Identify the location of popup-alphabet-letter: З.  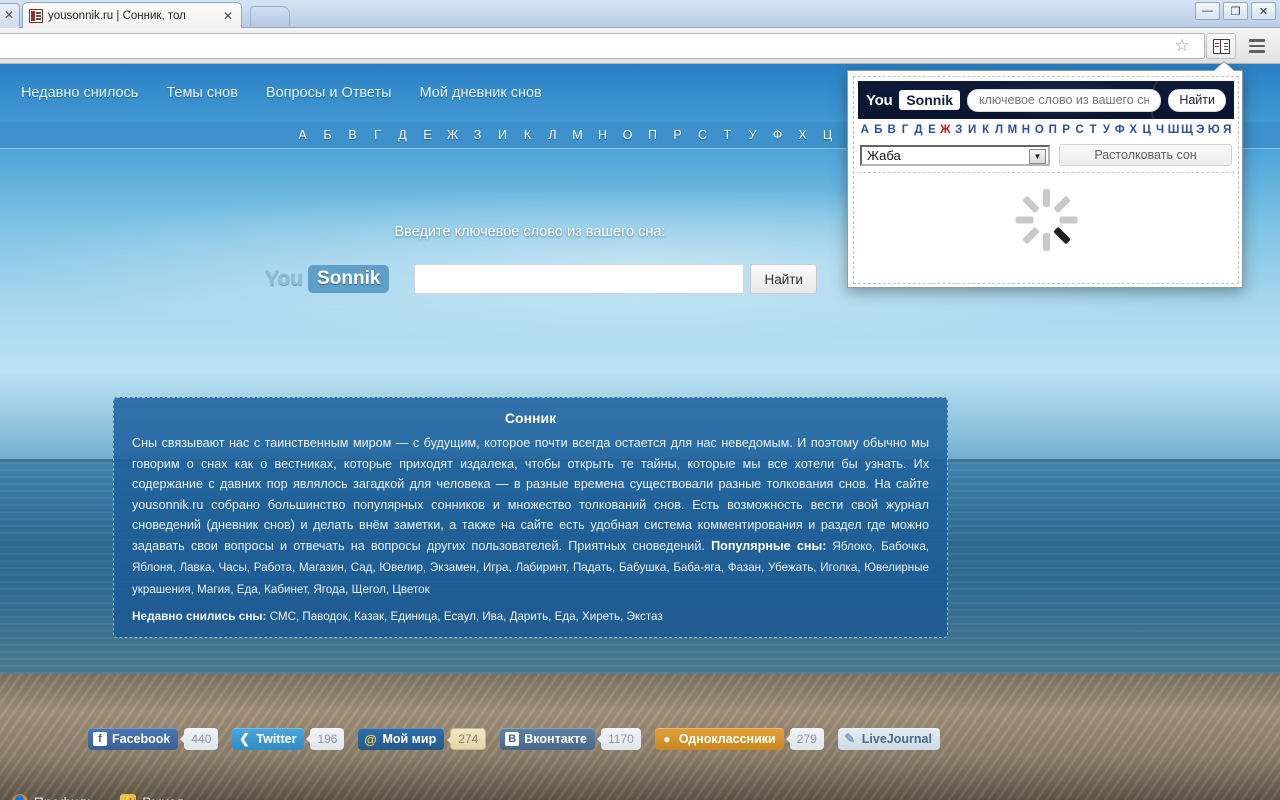
(958, 130).